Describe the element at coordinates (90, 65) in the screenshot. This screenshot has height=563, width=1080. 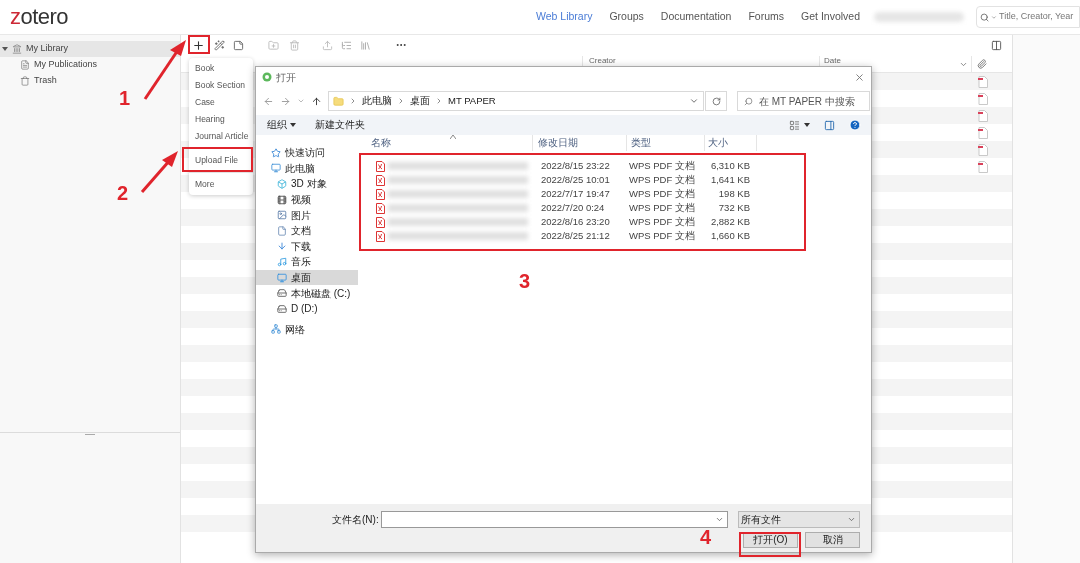
I see `sidebar-item: My Publications` at that location.